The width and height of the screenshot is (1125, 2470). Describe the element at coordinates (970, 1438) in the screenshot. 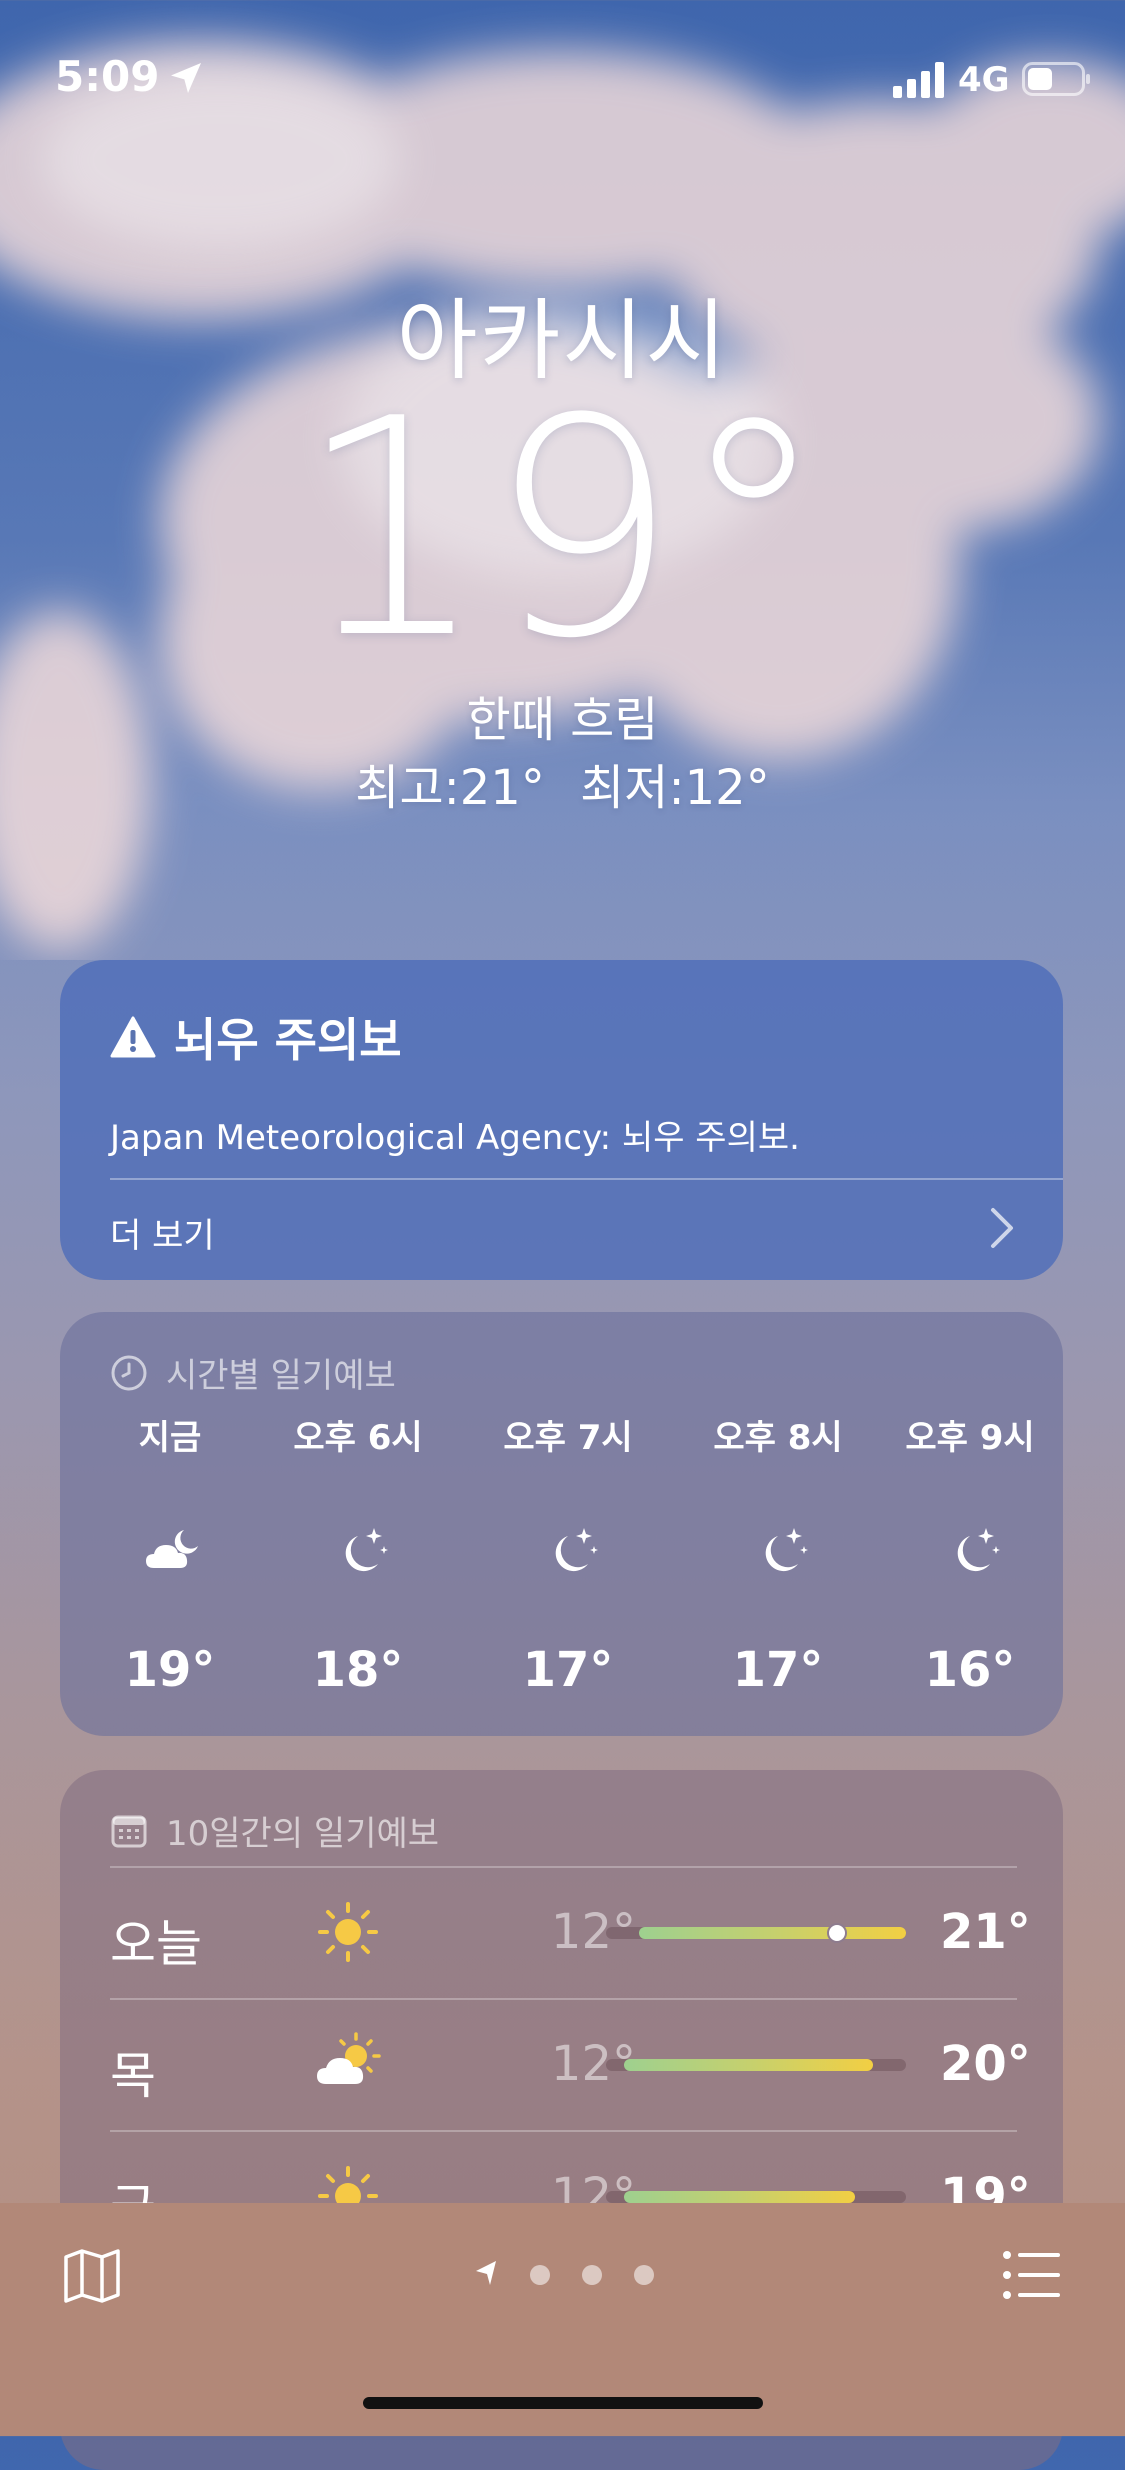

I see `hour-time: 오후 9시` at that location.